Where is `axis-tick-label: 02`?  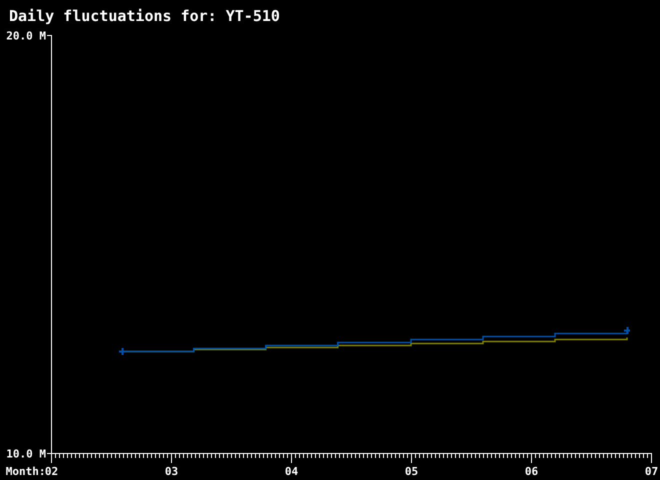 axis-tick-label: 02 is located at coordinates (51, 471).